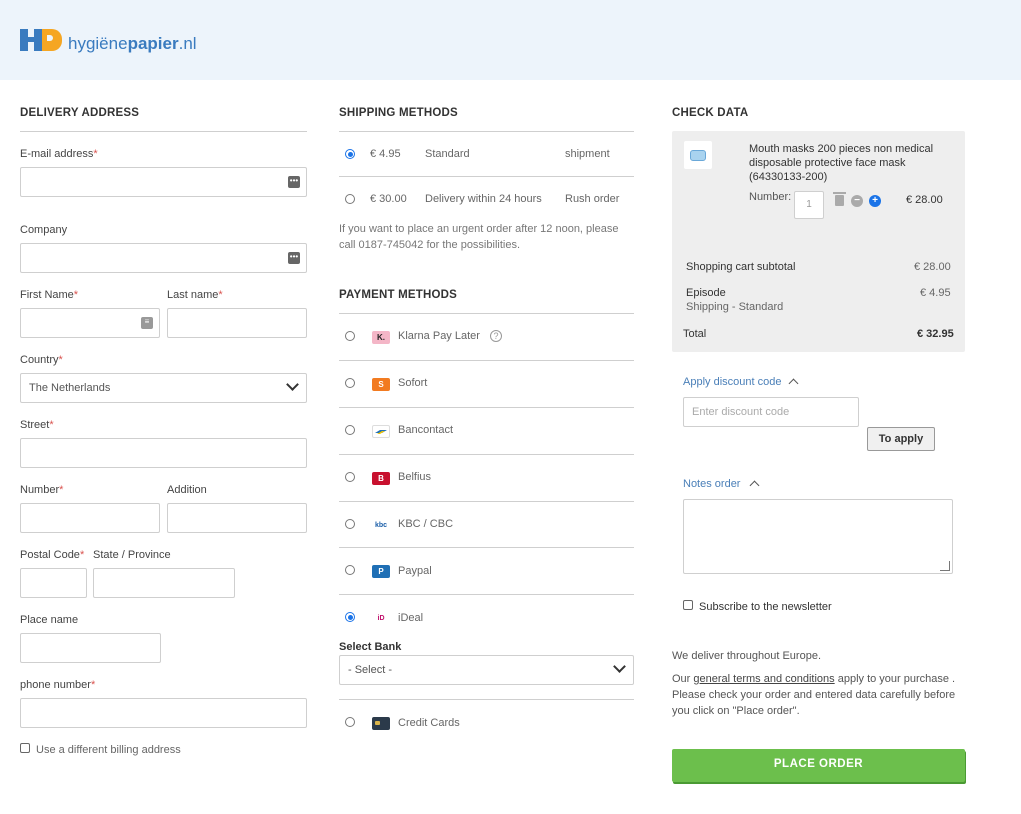 The width and height of the screenshot is (1021, 814). Describe the element at coordinates (237, 518) in the screenshot. I see `addition-field` at that location.